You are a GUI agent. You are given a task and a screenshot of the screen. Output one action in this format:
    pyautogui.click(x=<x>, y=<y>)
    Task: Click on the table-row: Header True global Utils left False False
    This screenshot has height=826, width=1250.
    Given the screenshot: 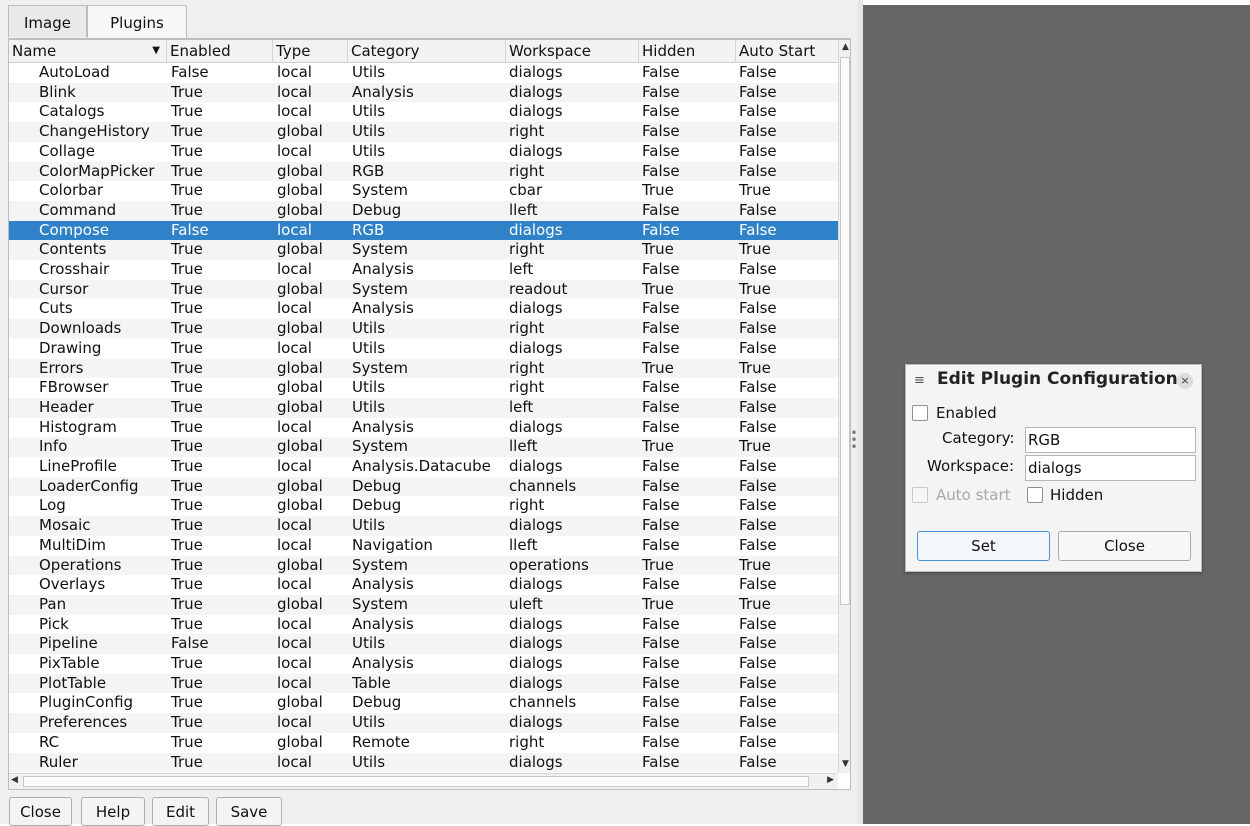 What is the action you would take?
    pyautogui.click(x=423, y=407)
    